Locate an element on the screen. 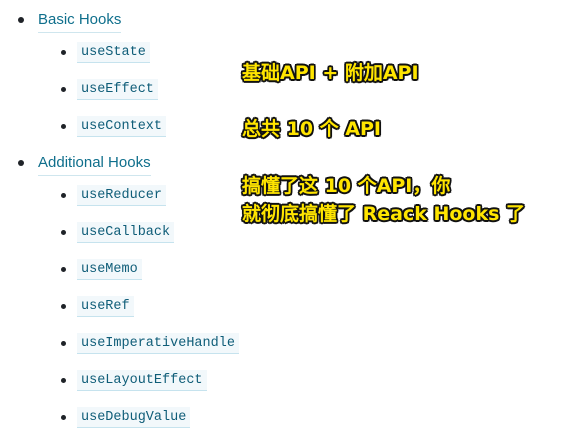  annotation-line-3: 搞懂了这 10 个API，你 is located at coordinates (346, 186).